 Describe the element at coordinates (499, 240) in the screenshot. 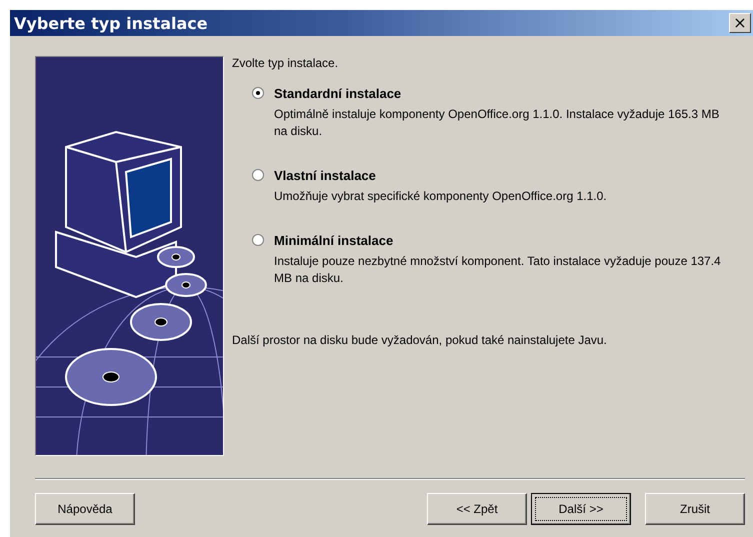

I see `option-label: Minimální instalace` at that location.